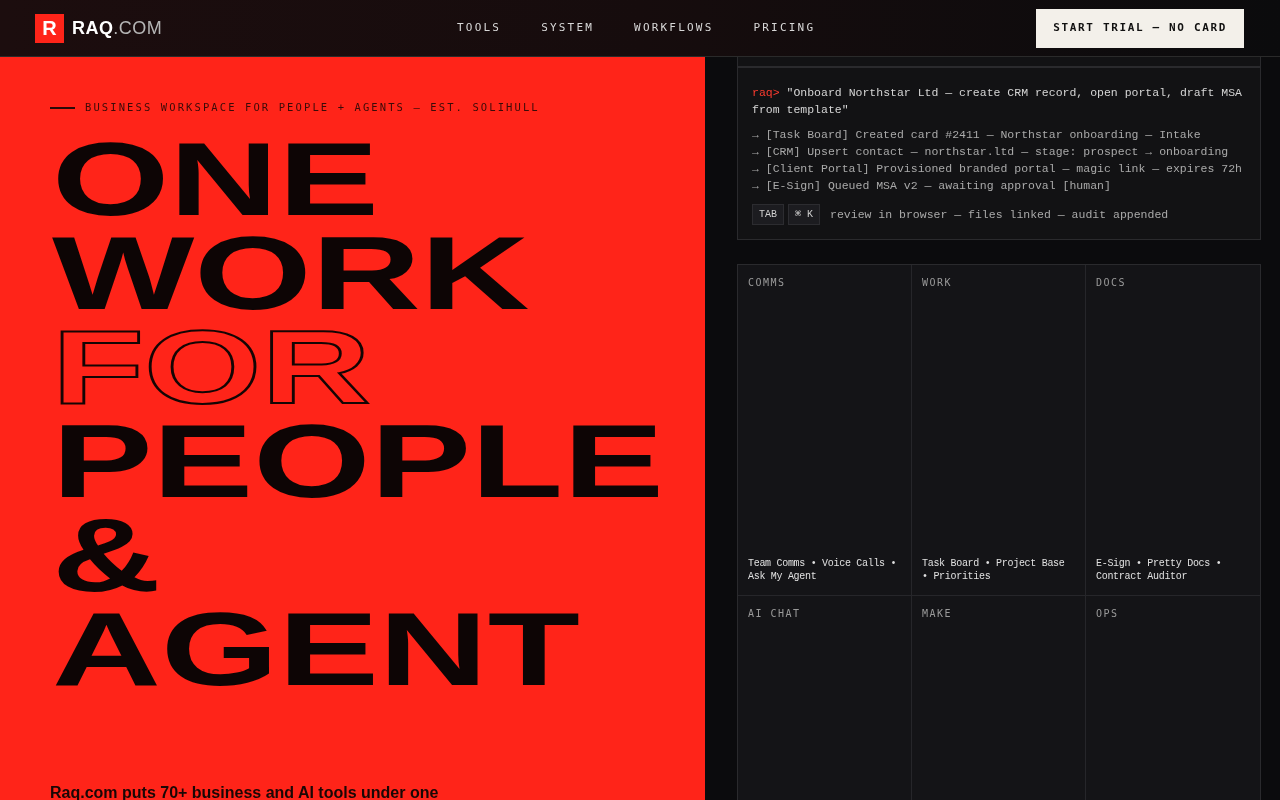 This screenshot has width=1280, height=800. Describe the element at coordinates (1108, 614) in the screenshot. I see `module-label: OPS` at that location.